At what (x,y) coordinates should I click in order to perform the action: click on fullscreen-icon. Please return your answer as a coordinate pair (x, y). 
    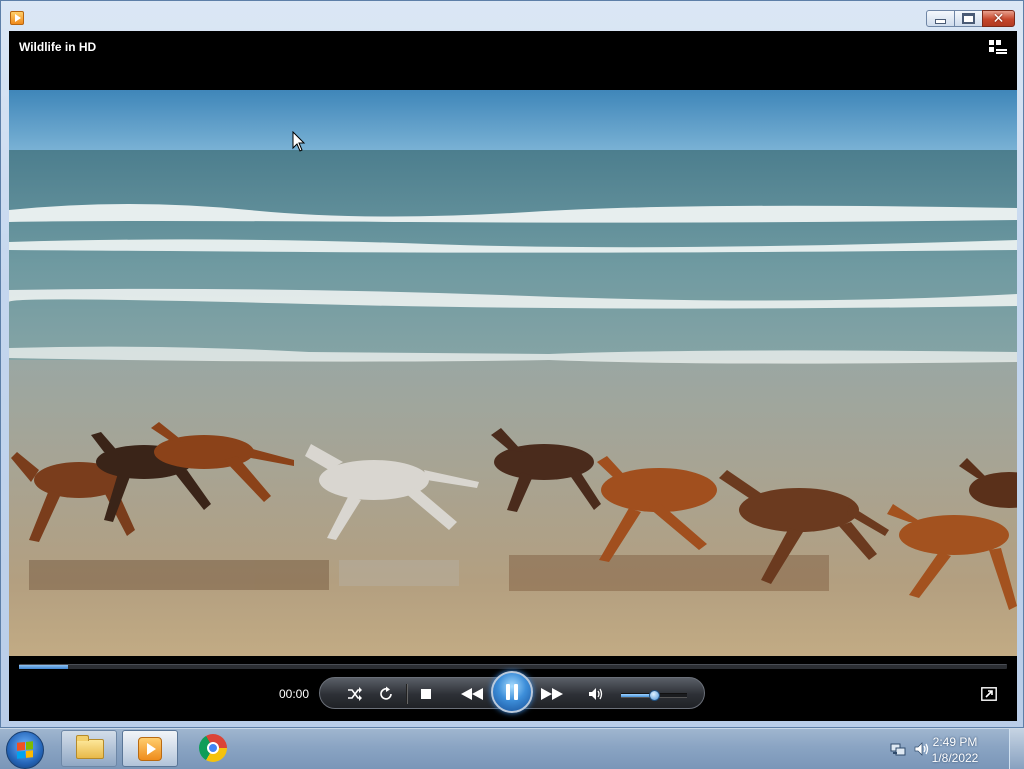
    Looking at the image, I should click on (989, 694).